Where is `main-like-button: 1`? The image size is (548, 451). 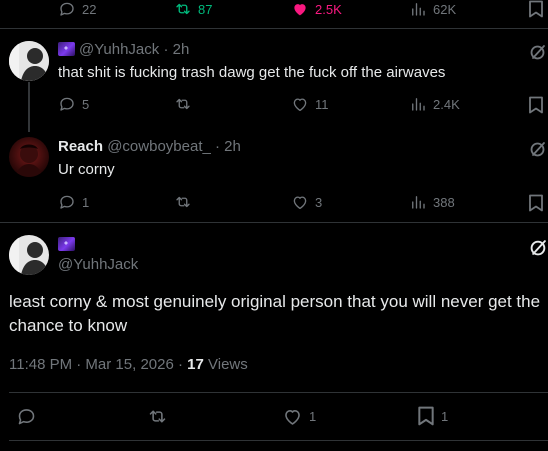
main-like-button: 1 is located at coordinates (299, 416).